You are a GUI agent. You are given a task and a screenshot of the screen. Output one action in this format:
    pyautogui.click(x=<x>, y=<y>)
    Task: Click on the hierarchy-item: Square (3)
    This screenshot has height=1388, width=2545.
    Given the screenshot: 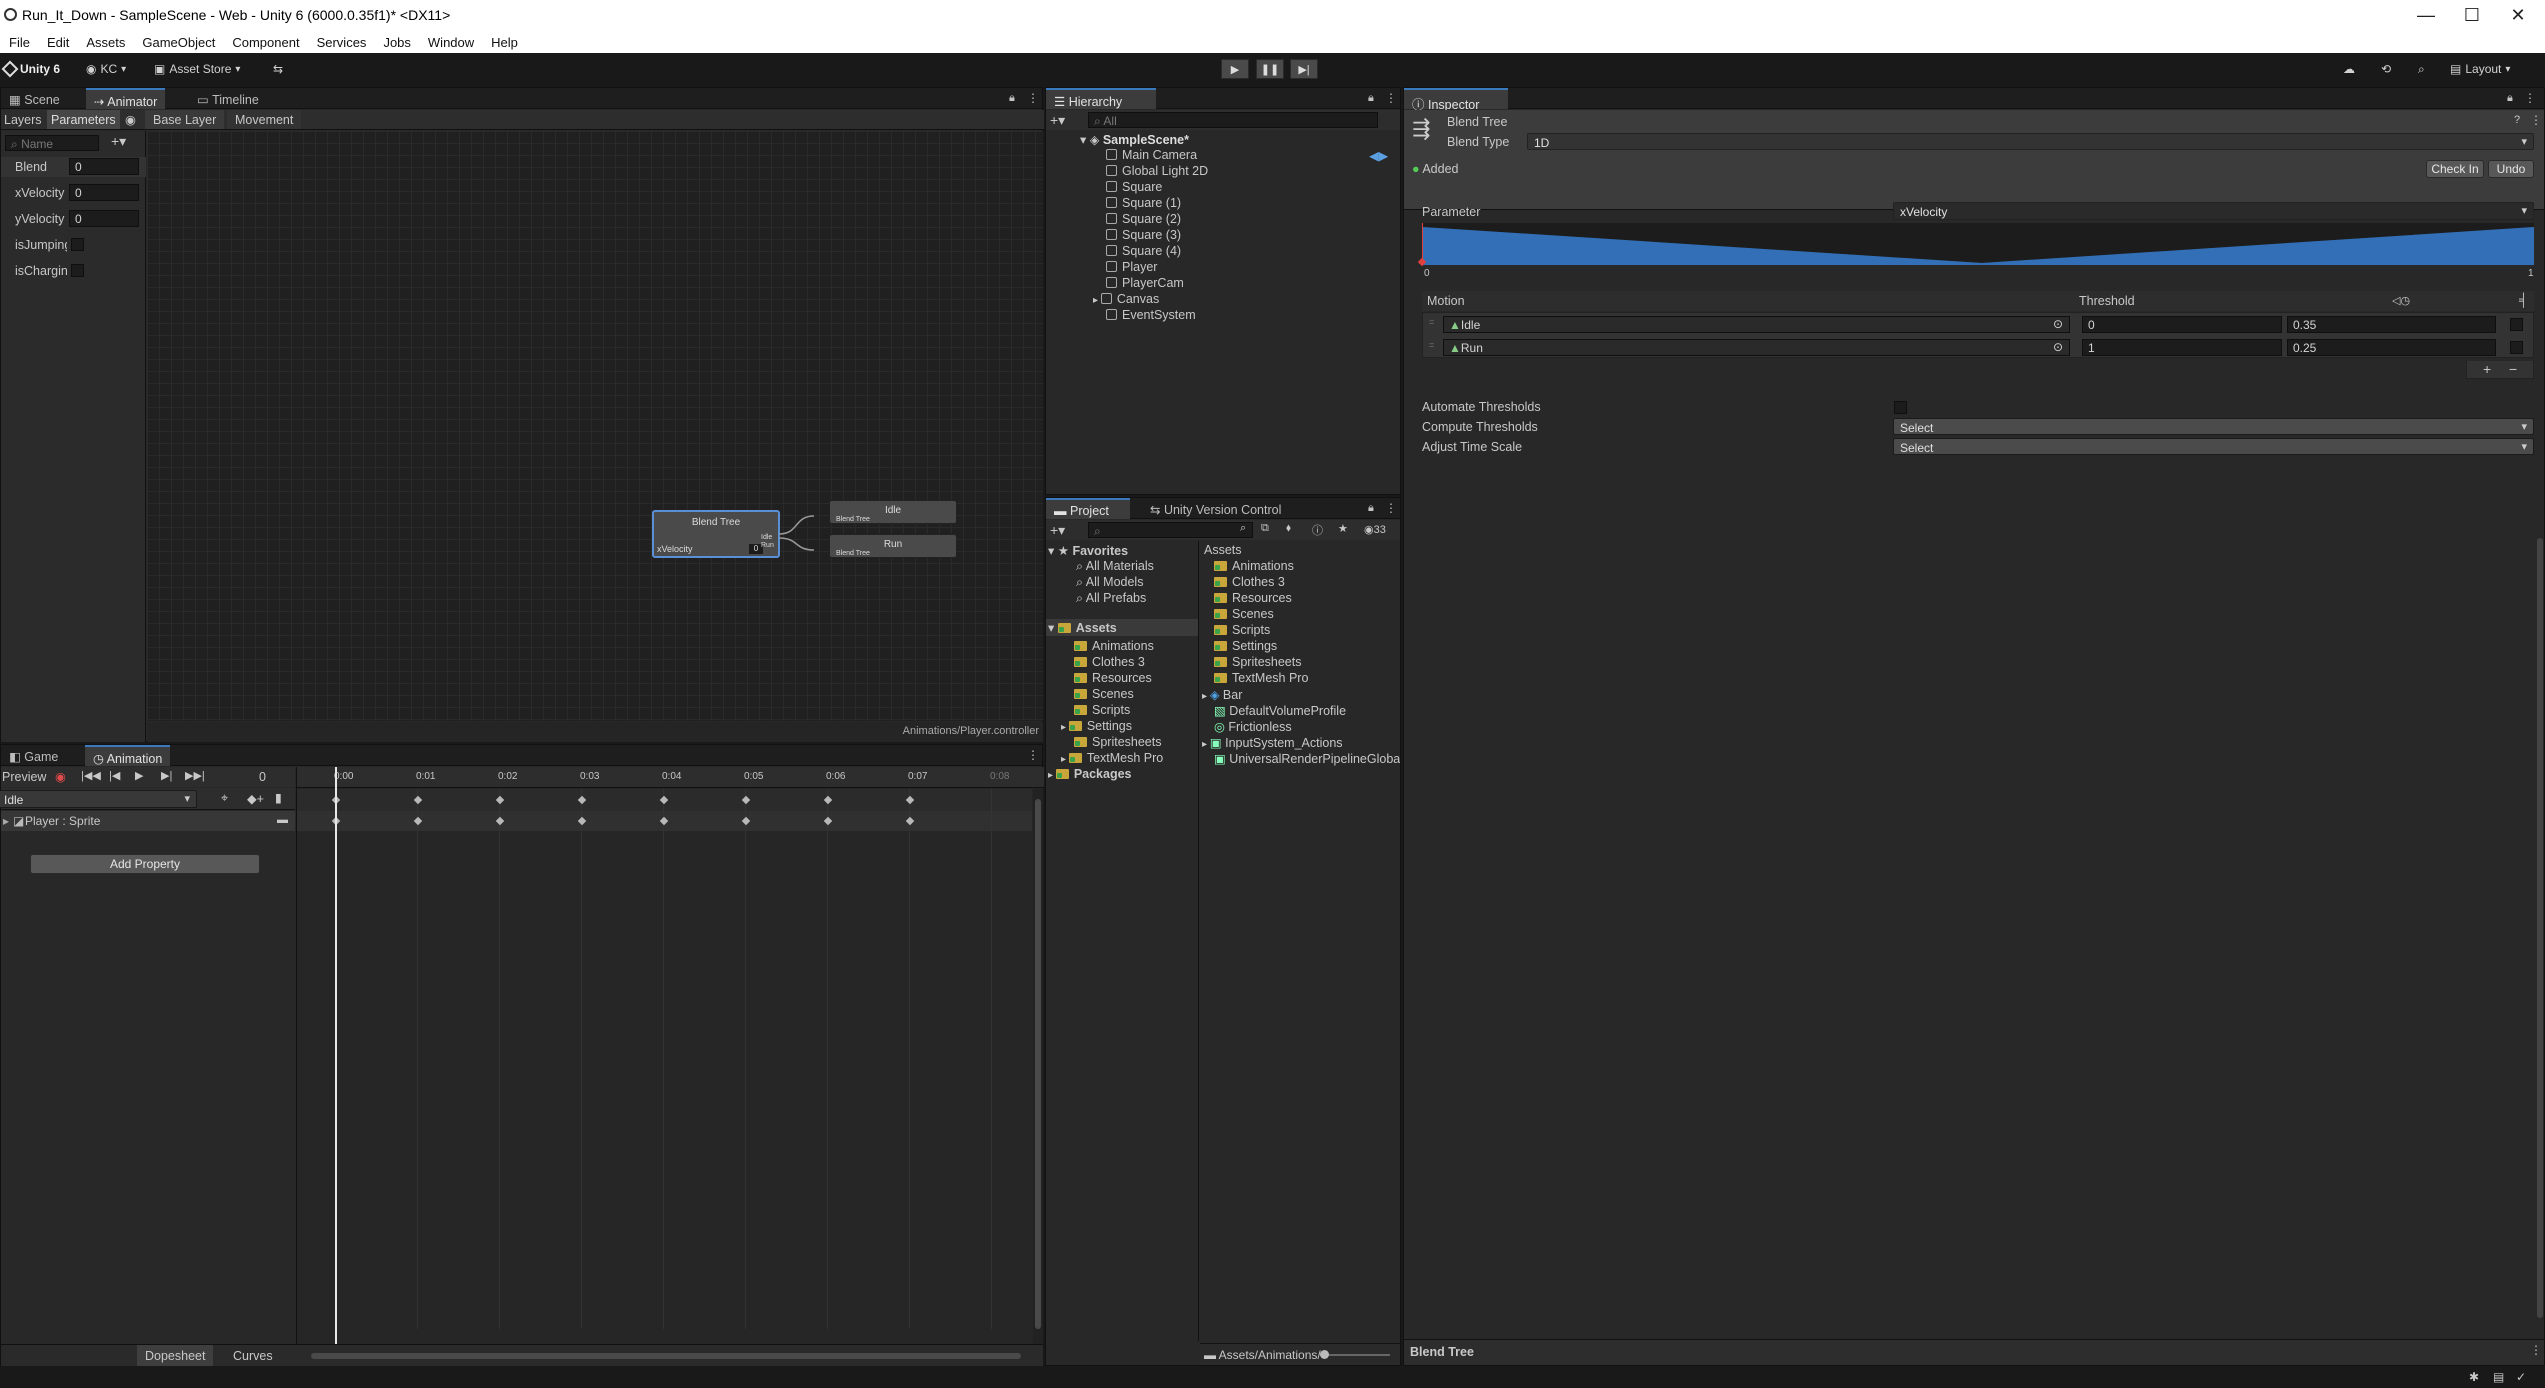 What is the action you would take?
    pyautogui.click(x=1143, y=235)
    